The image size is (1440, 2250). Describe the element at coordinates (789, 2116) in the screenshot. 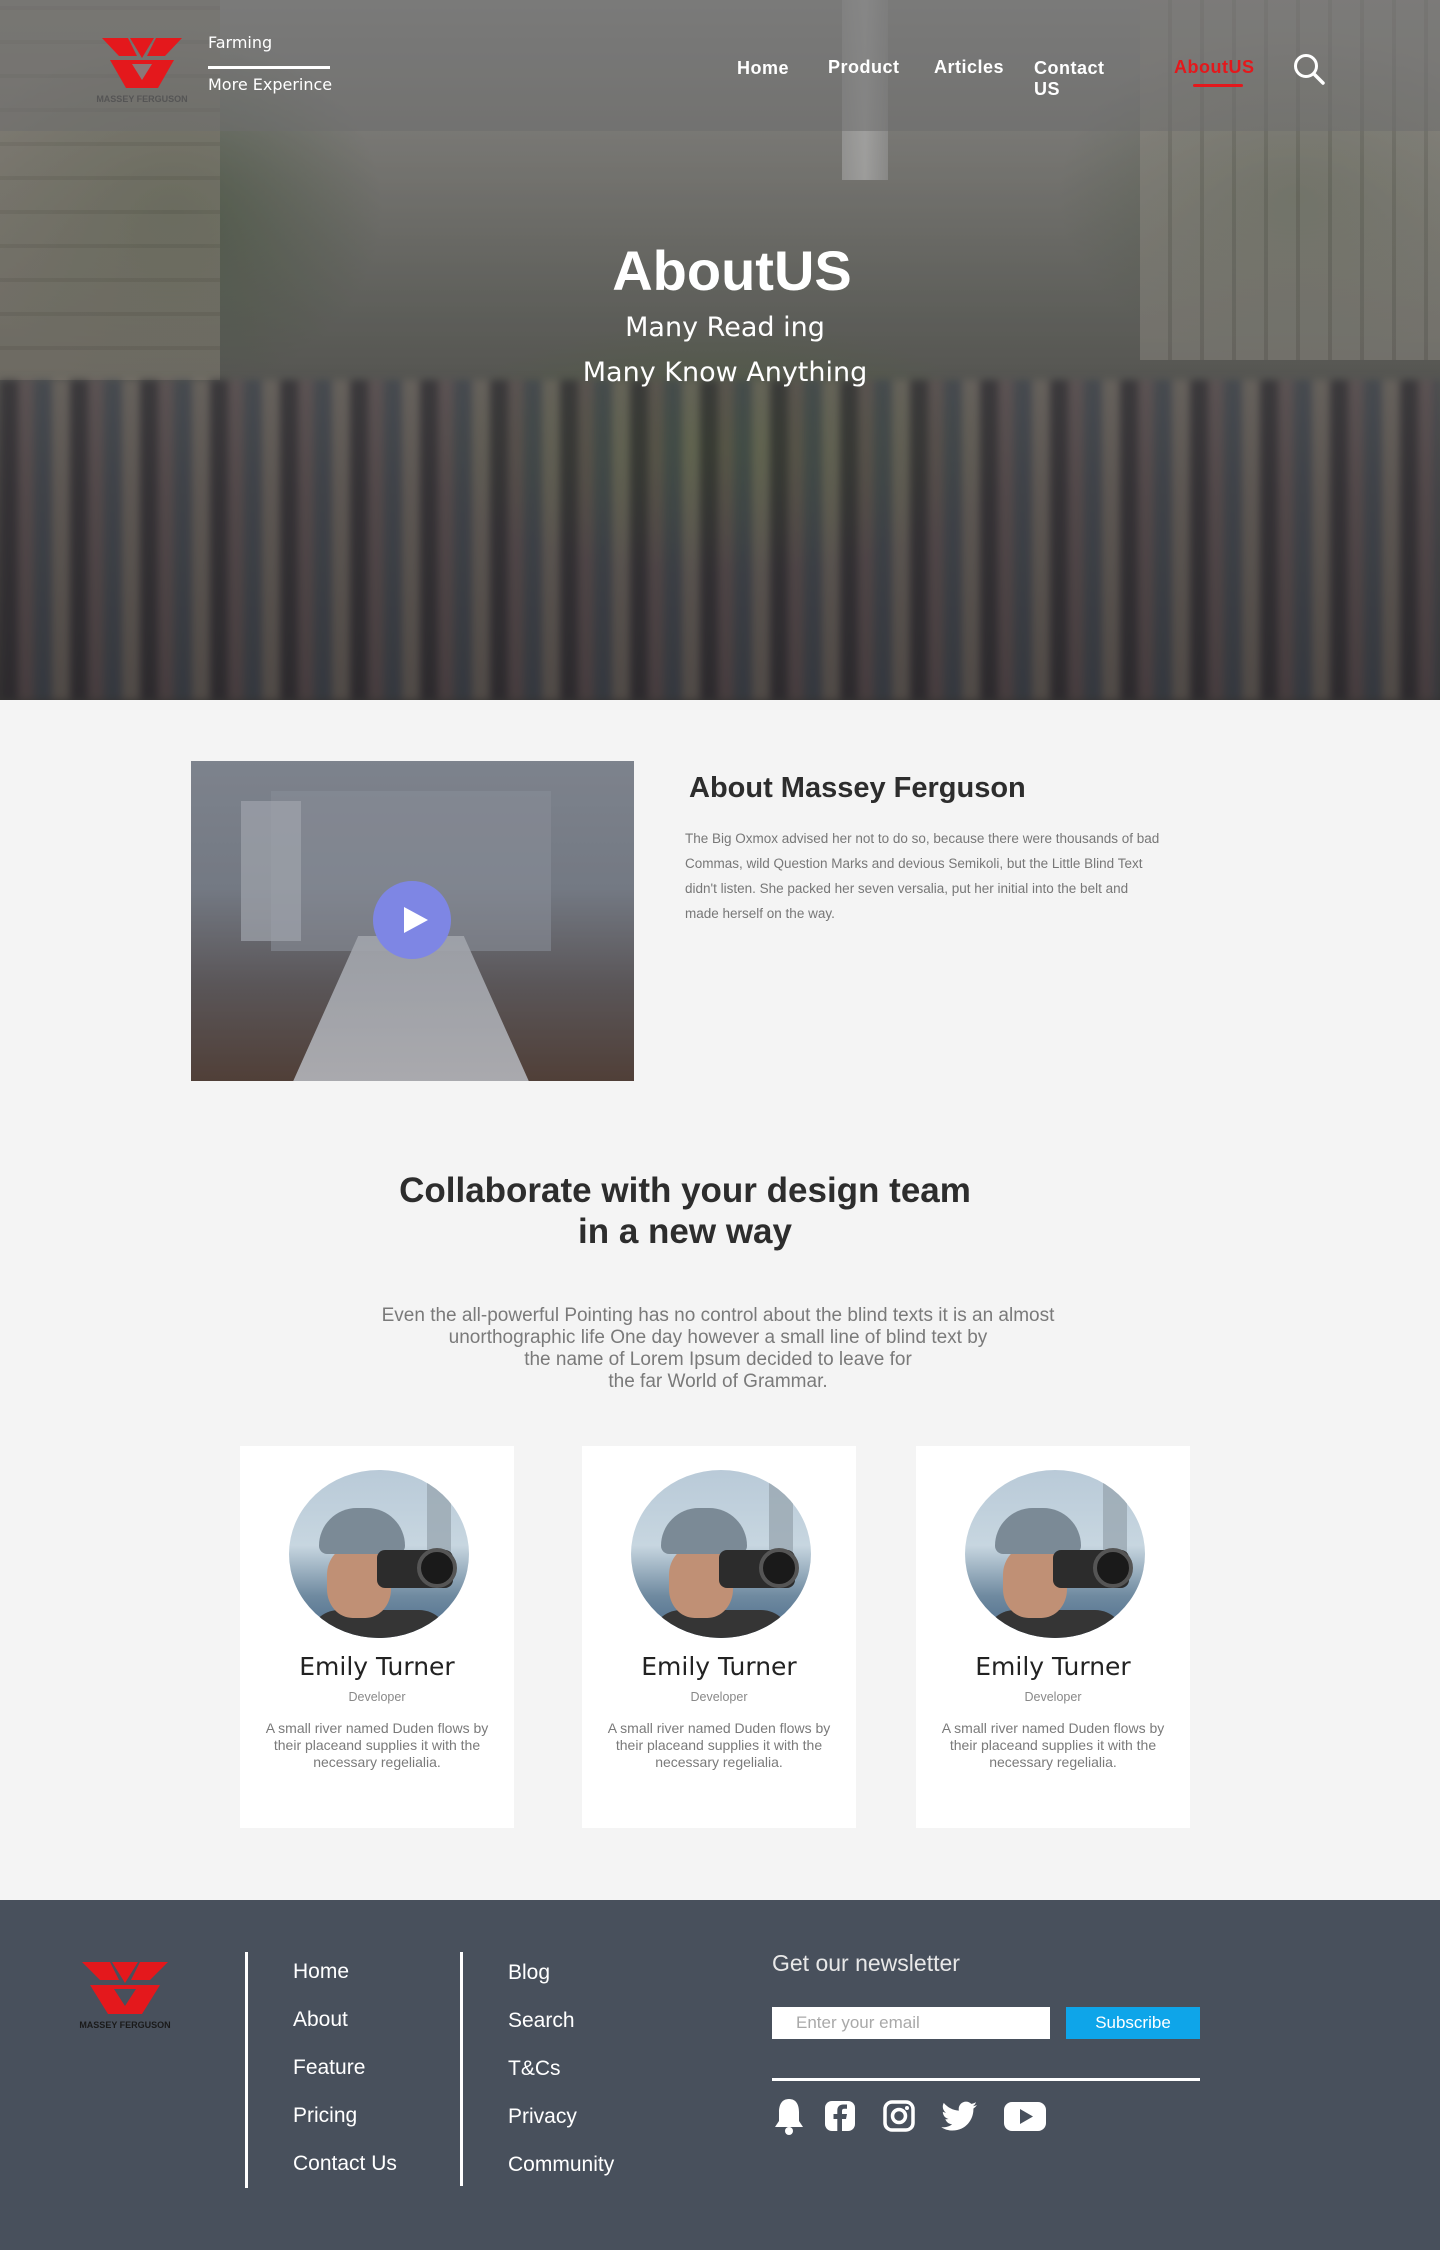

I see `bell-icon` at that location.